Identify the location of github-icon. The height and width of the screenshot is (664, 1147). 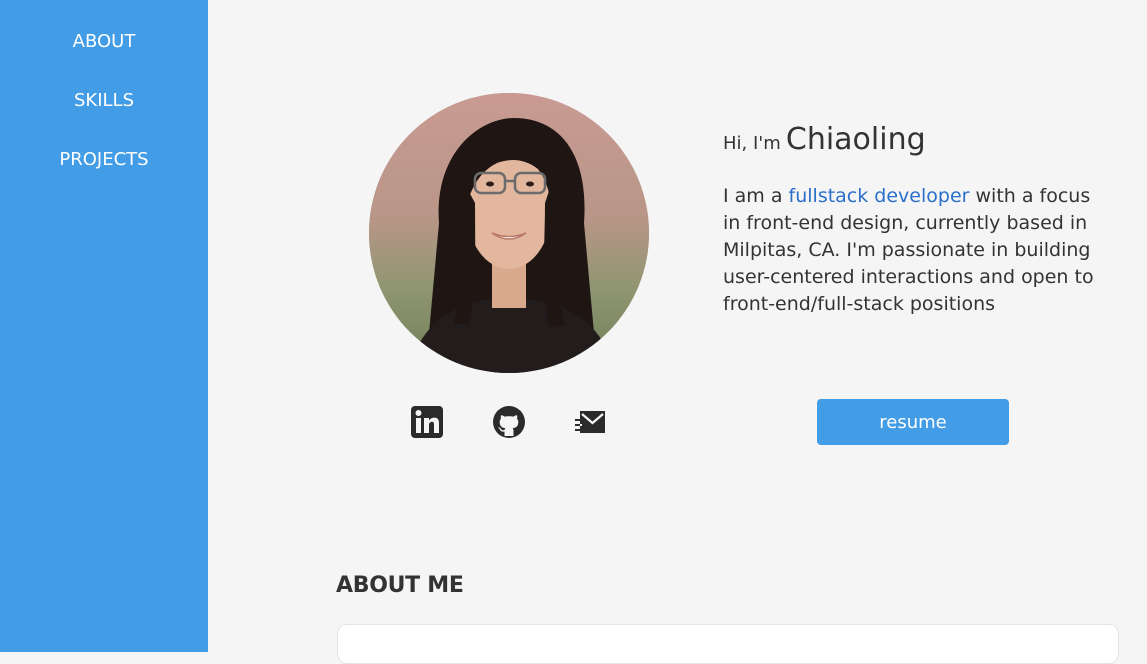
(509, 422).